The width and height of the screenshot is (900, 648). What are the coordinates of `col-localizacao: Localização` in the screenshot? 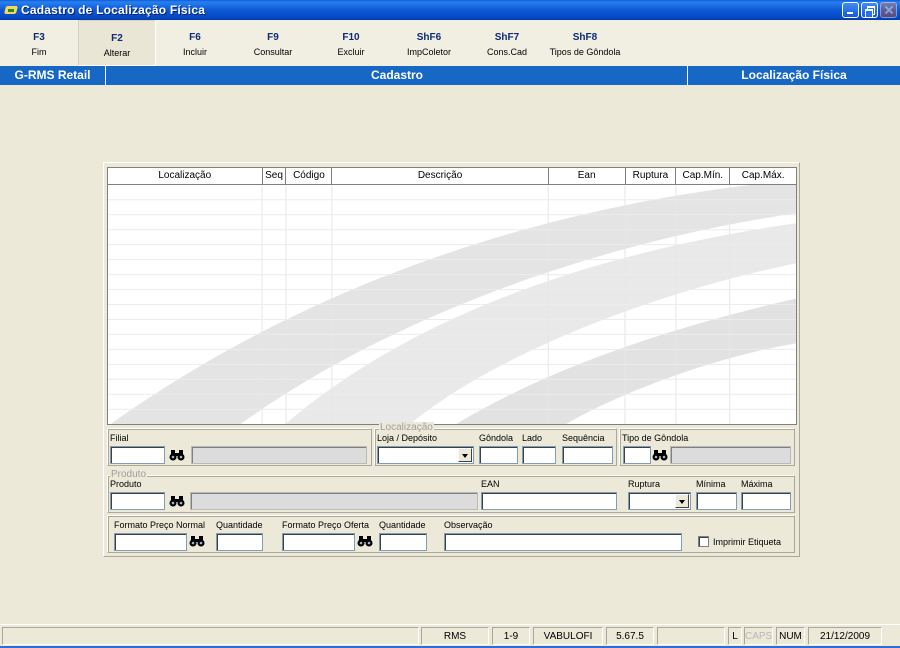 It's located at (185, 176).